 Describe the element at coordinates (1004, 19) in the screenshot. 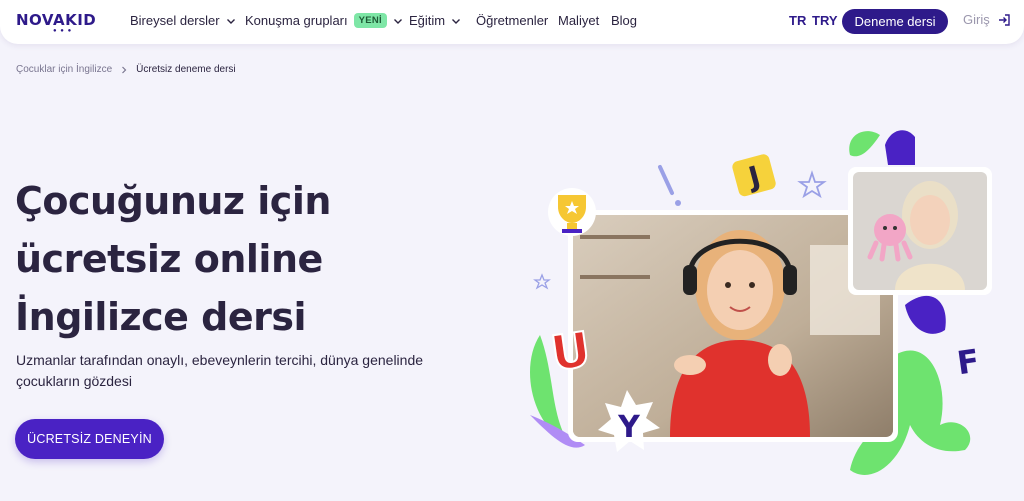

I see `login-icon` at that location.